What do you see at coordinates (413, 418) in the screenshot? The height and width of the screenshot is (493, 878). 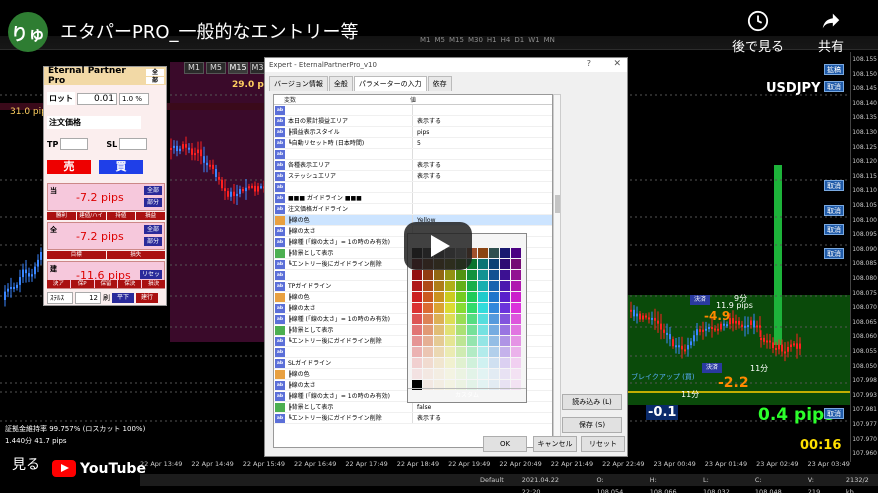 I see `parameter-row: ab ┗エントリー後にガイドライン削除 表示する` at bounding box center [413, 418].